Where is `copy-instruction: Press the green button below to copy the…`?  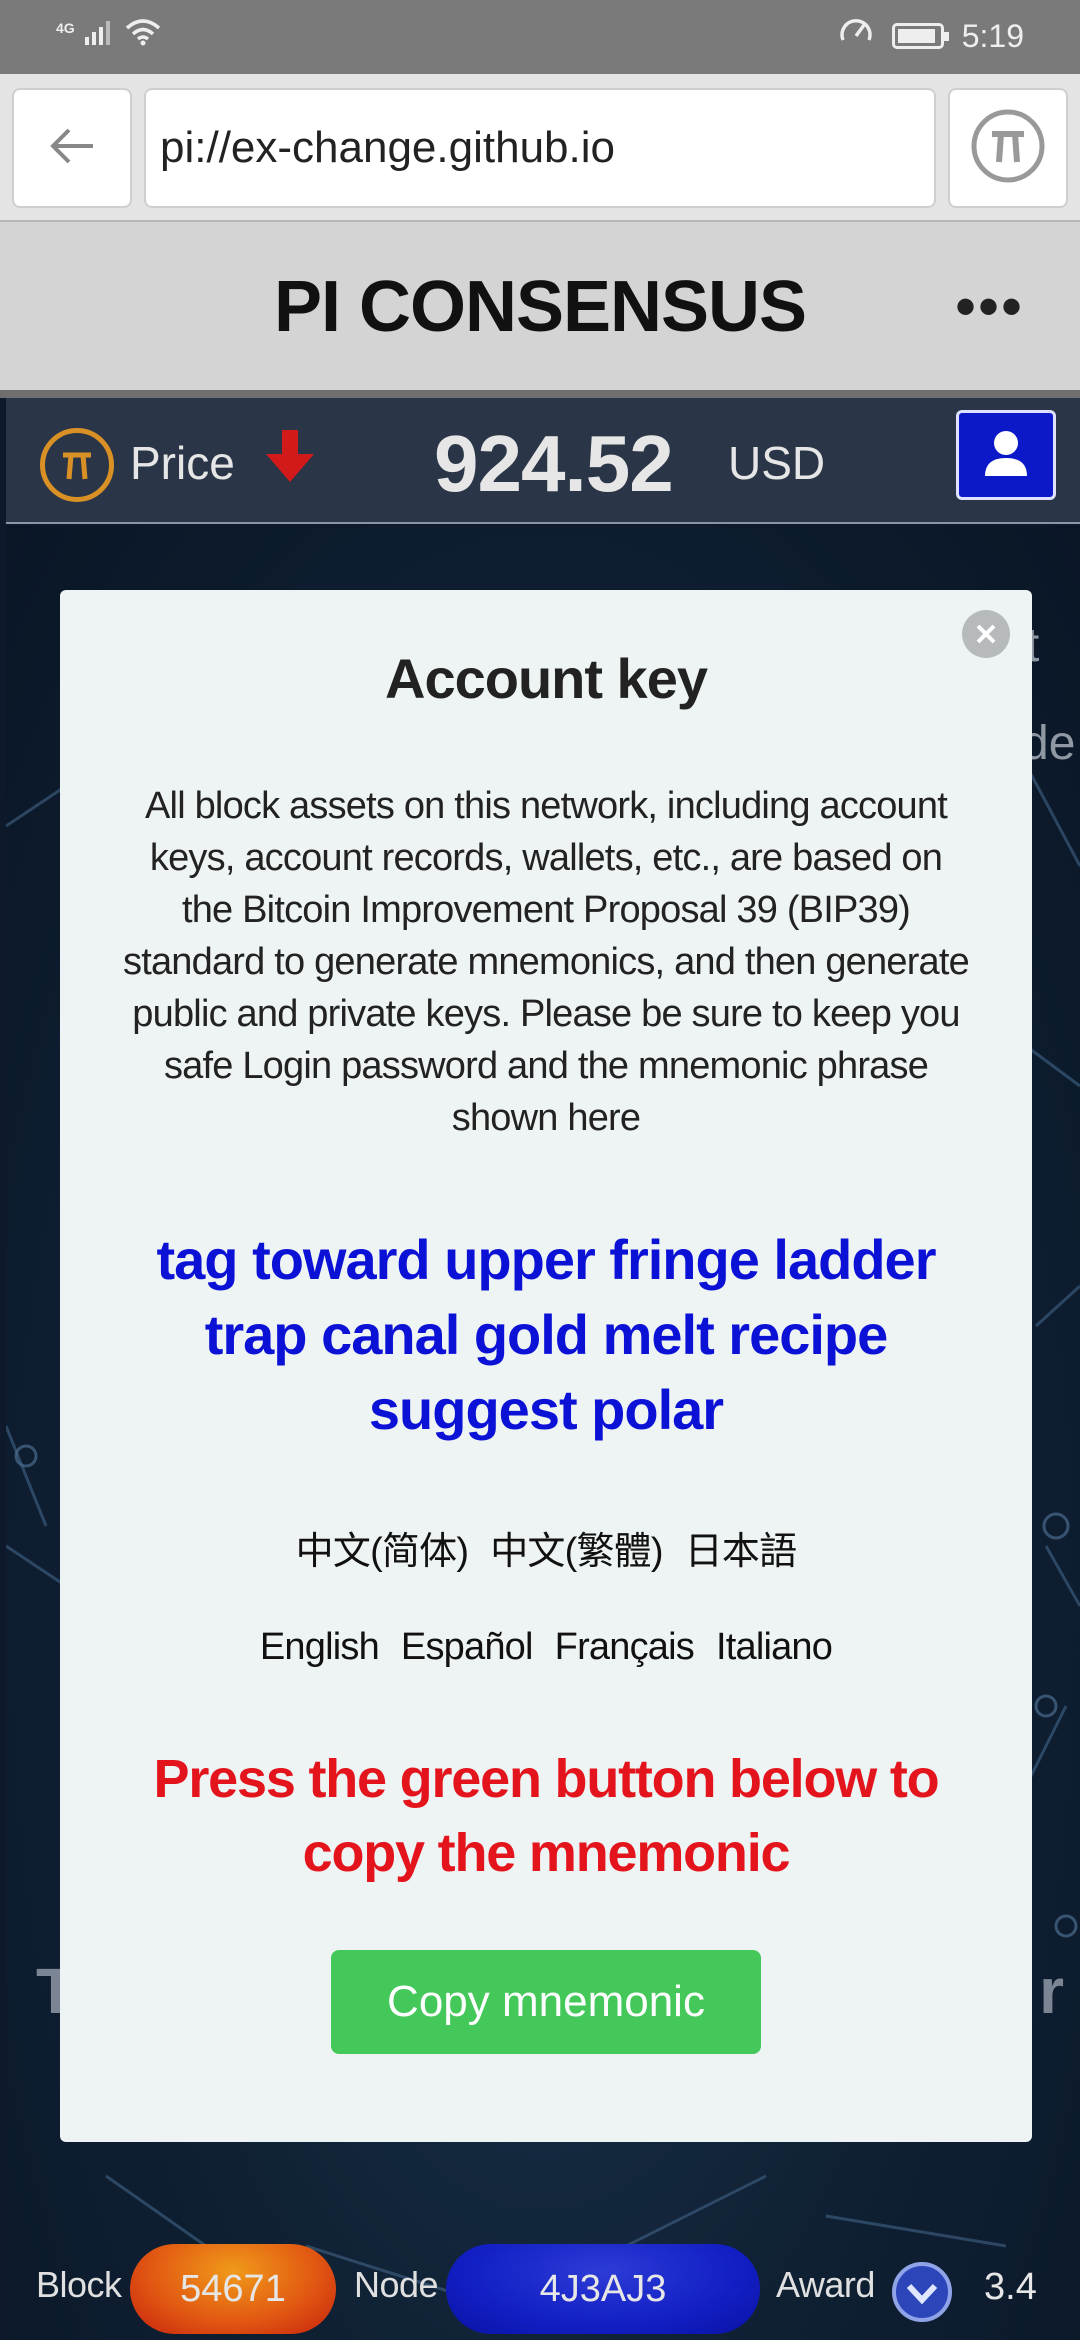
copy-instruction: Press the green button below to copy the… is located at coordinates (546, 1816).